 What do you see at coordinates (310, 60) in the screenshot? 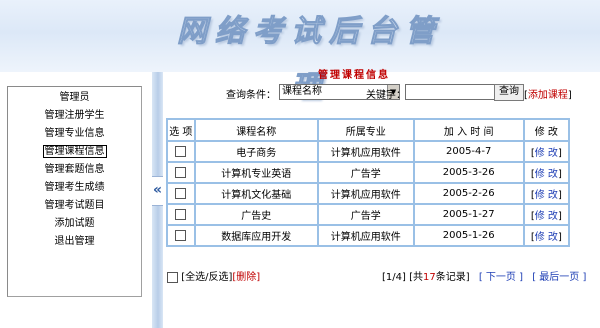
I see `banner-title: 网络考试后台管理` at bounding box center [310, 60].